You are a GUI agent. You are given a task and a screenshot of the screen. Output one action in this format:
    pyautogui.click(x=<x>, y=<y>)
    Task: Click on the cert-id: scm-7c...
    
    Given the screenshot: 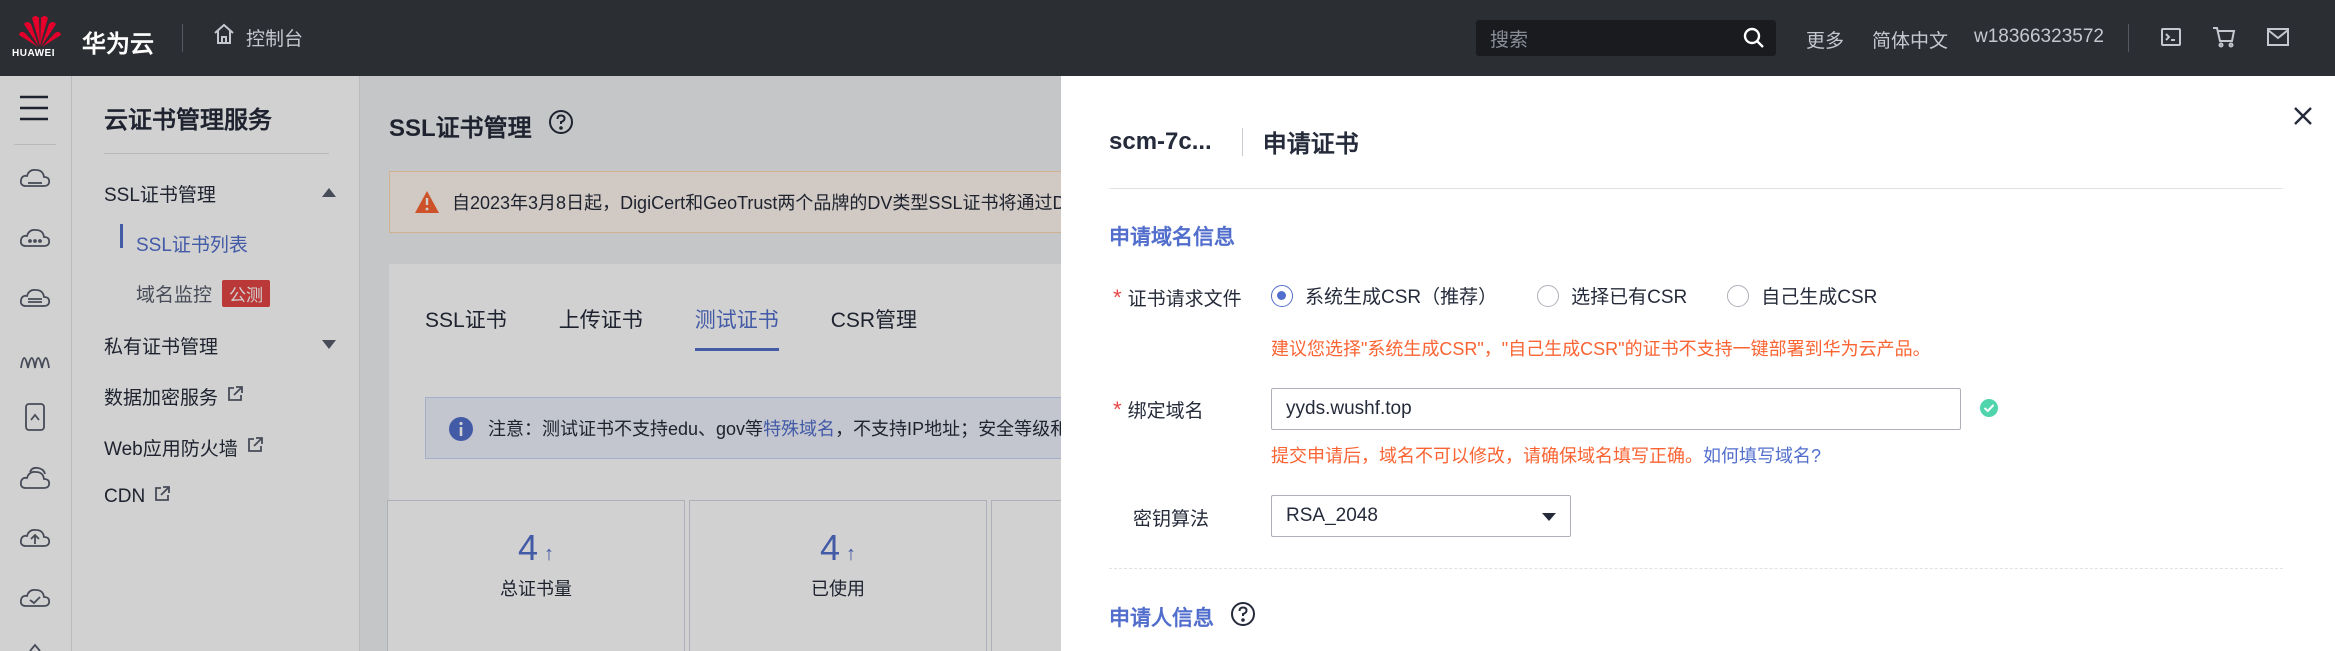 What is the action you would take?
    pyautogui.click(x=1176, y=141)
    